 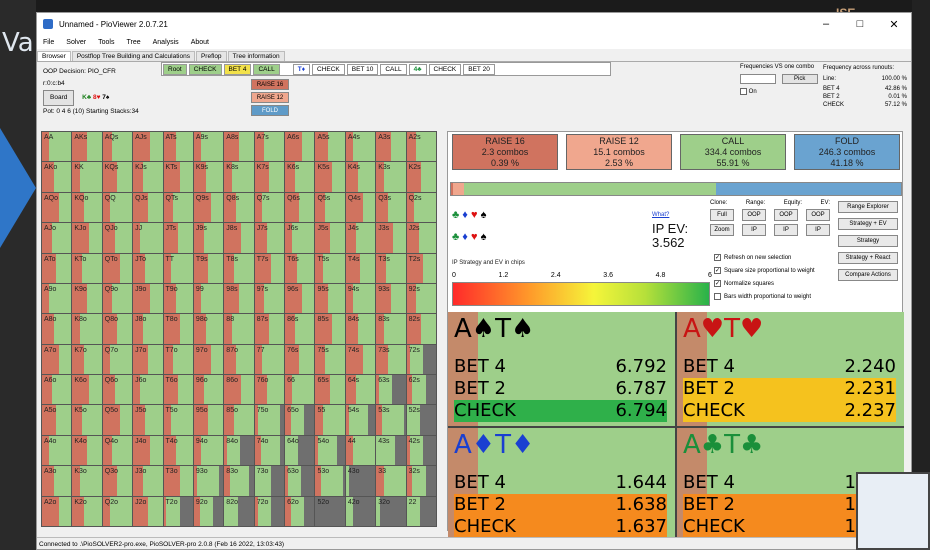 What do you see at coordinates (330, 329) in the screenshot?
I see `hand-cell: 85s` at bounding box center [330, 329].